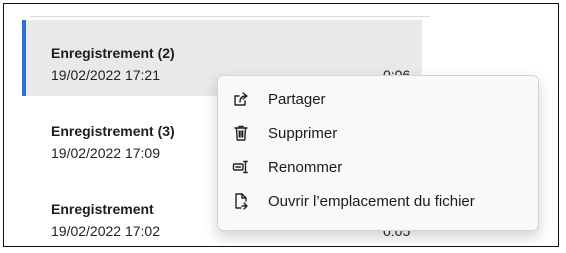 This screenshot has width=566, height=253. What do you see at coordinates (303, 133) in the screenshot?
I see `menu-item-label: Supprimer` at bounding box center [303, 133].